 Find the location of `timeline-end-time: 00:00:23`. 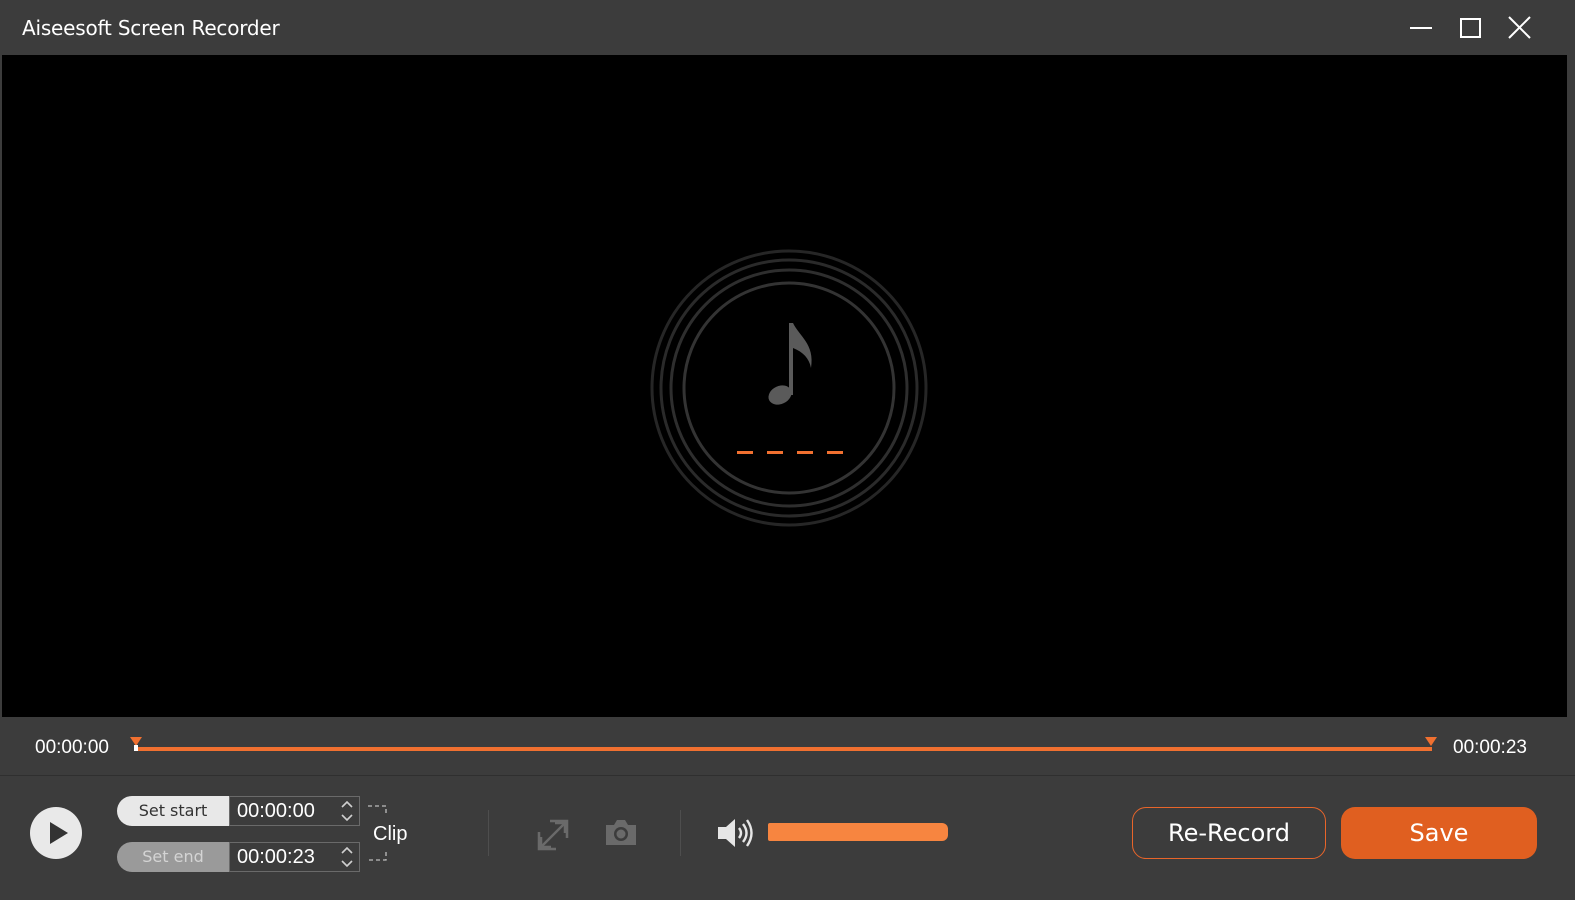

timeline-end-time: 00:00:23 is located at coordinates (1490, 747).